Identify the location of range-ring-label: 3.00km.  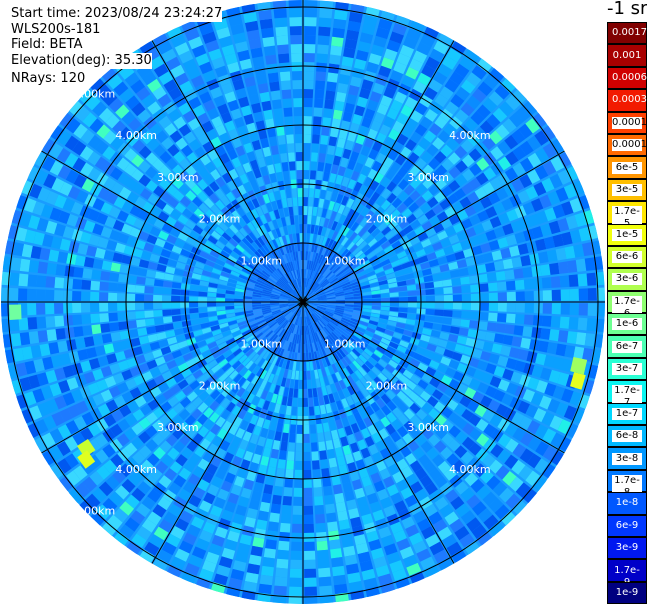
(428, 427).